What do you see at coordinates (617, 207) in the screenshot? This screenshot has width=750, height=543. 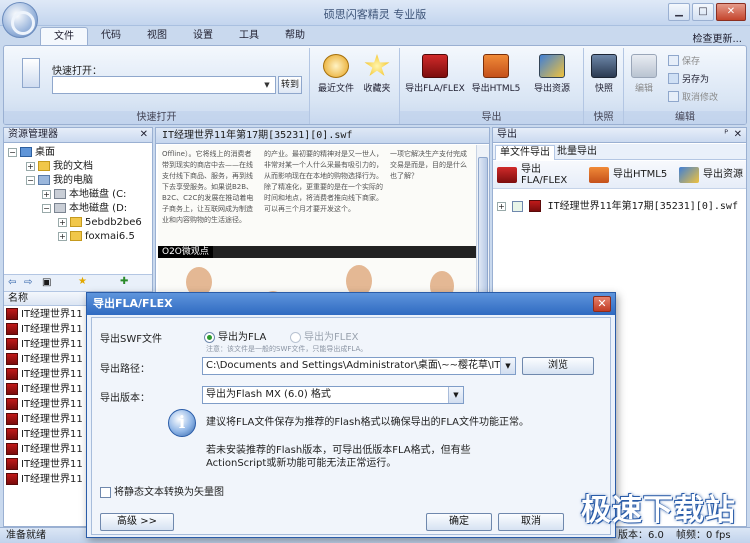 I see `export-tree-item: + IT经理世界11年第17期[35231][0].swf` at bounding box center [617, 207].